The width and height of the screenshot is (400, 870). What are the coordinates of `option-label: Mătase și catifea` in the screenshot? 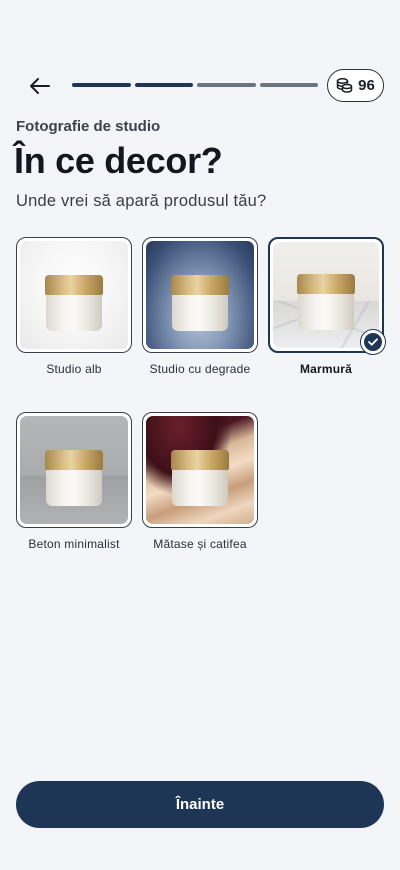 It's located at (200, 544).